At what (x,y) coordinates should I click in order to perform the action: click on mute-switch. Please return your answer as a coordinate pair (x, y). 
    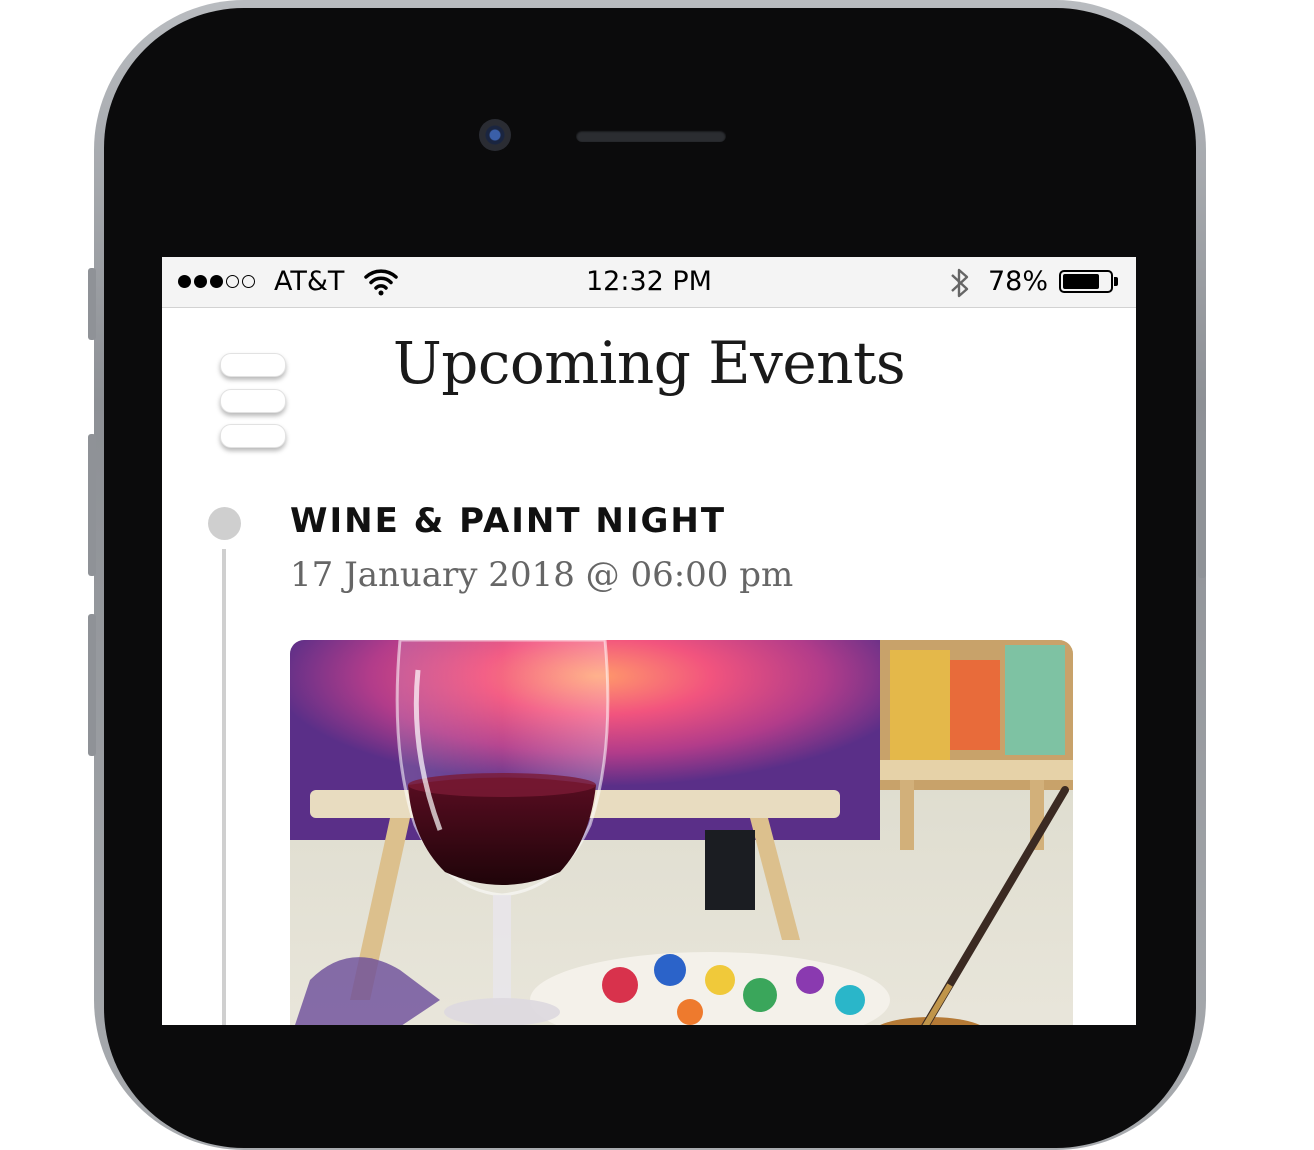
    Looking at the image, I should click on (92, 304).